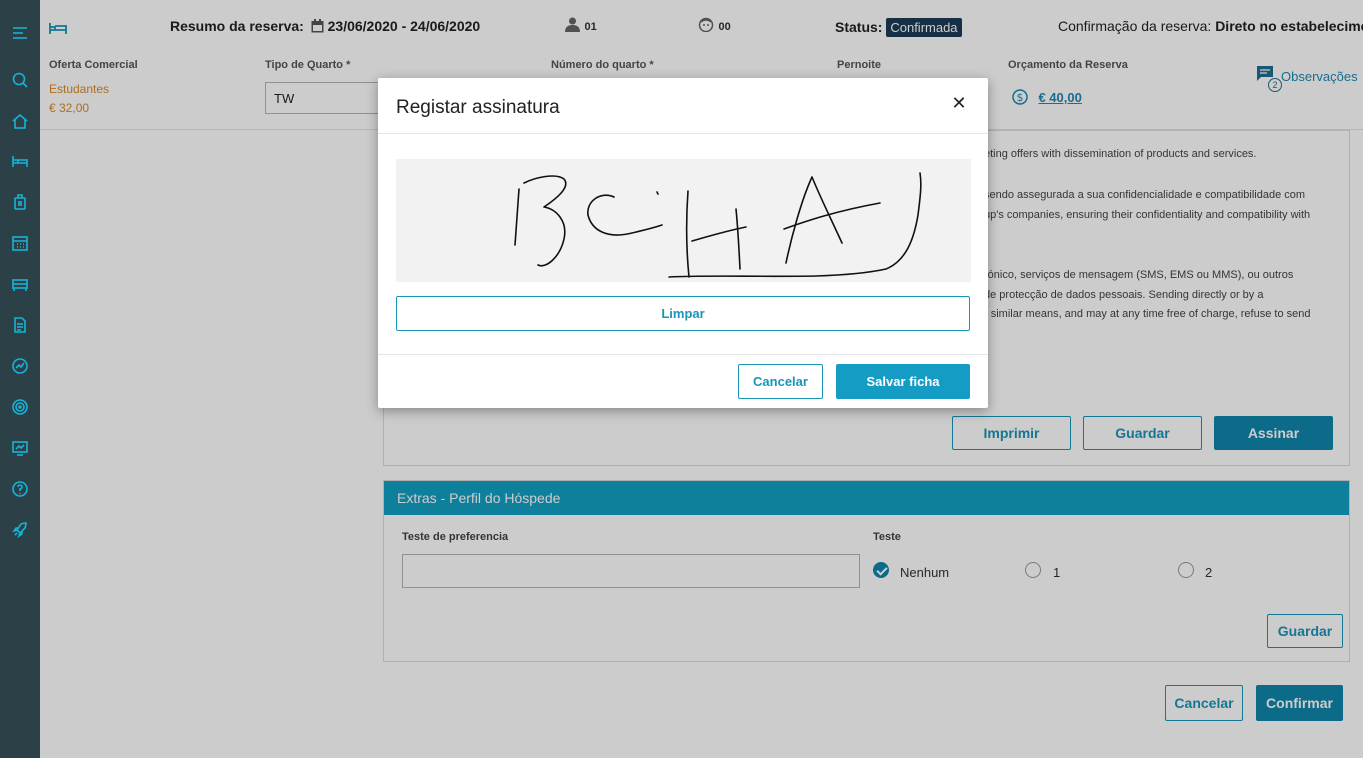 The image size is (1363, 758). What do you see at coordinates (20, 530) in the screenshot?
I see `rocket-icon` at bounding box center [20, 530].